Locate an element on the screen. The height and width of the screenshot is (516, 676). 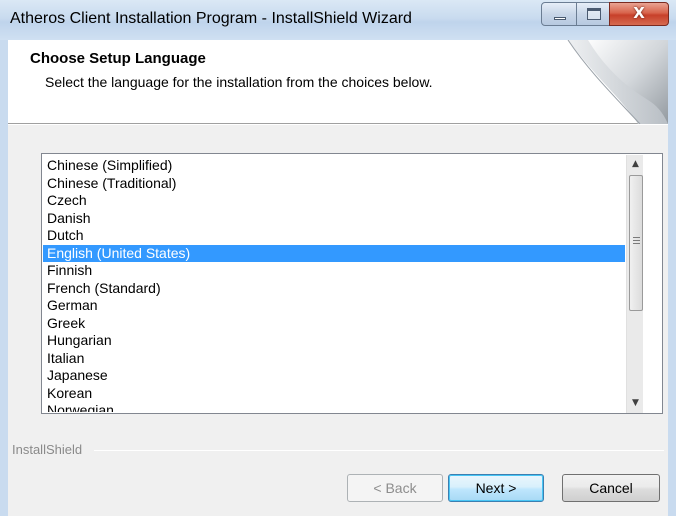
cancel-button: Cancel is located at coordinates (611, 488).